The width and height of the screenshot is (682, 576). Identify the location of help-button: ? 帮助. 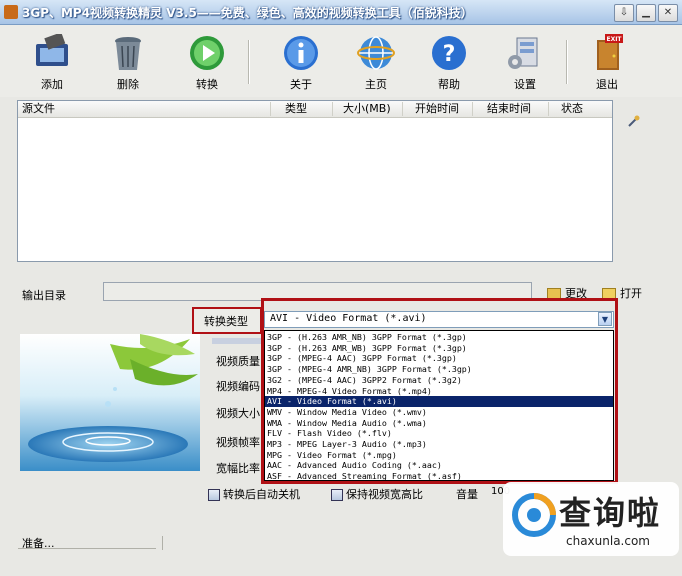
(449, 63).